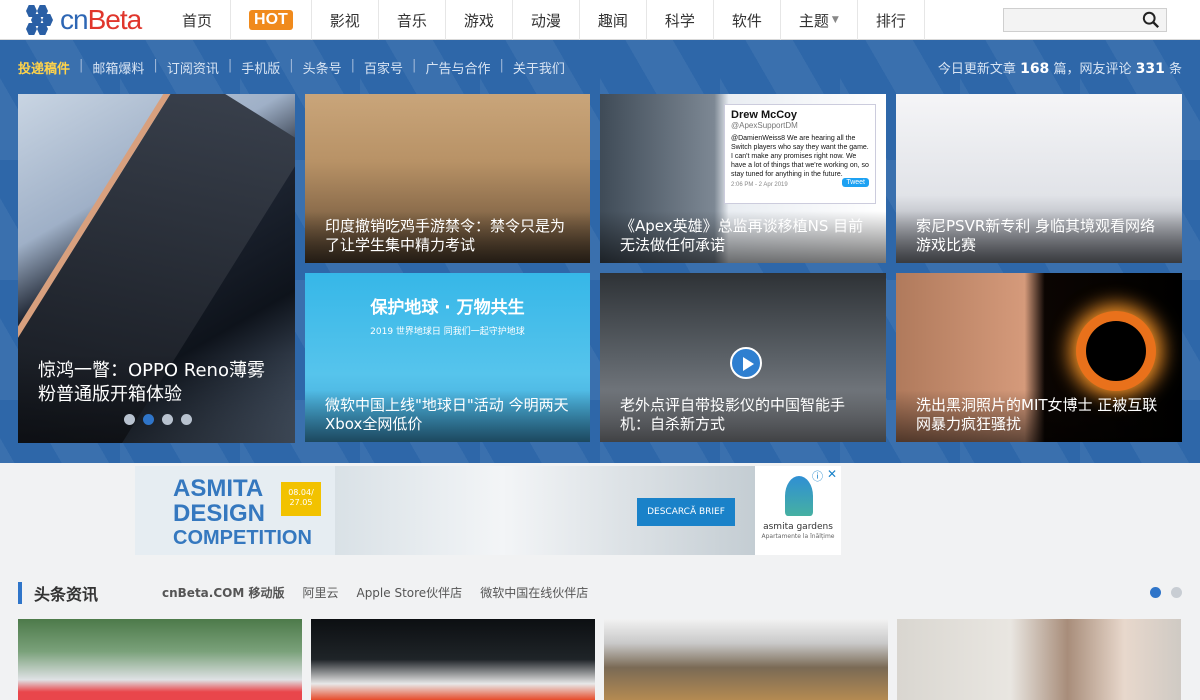 The height and width of the screenshot is (700, 1200). Describe the element at coordinates (383, 67) in the screenshot. I see `subnav-baijia: 百家号` at that location.